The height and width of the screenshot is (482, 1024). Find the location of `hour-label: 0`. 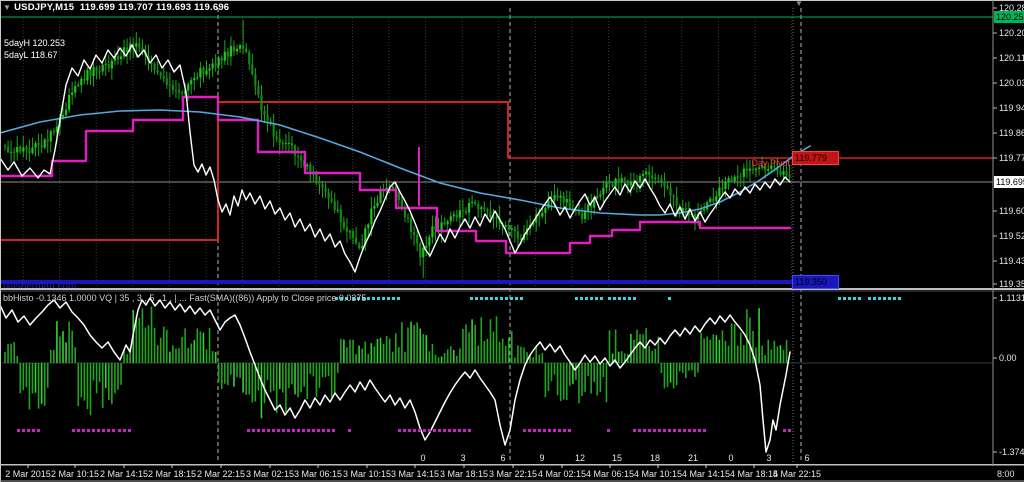

hour-label: 0 is located at coordinates (422, 458).